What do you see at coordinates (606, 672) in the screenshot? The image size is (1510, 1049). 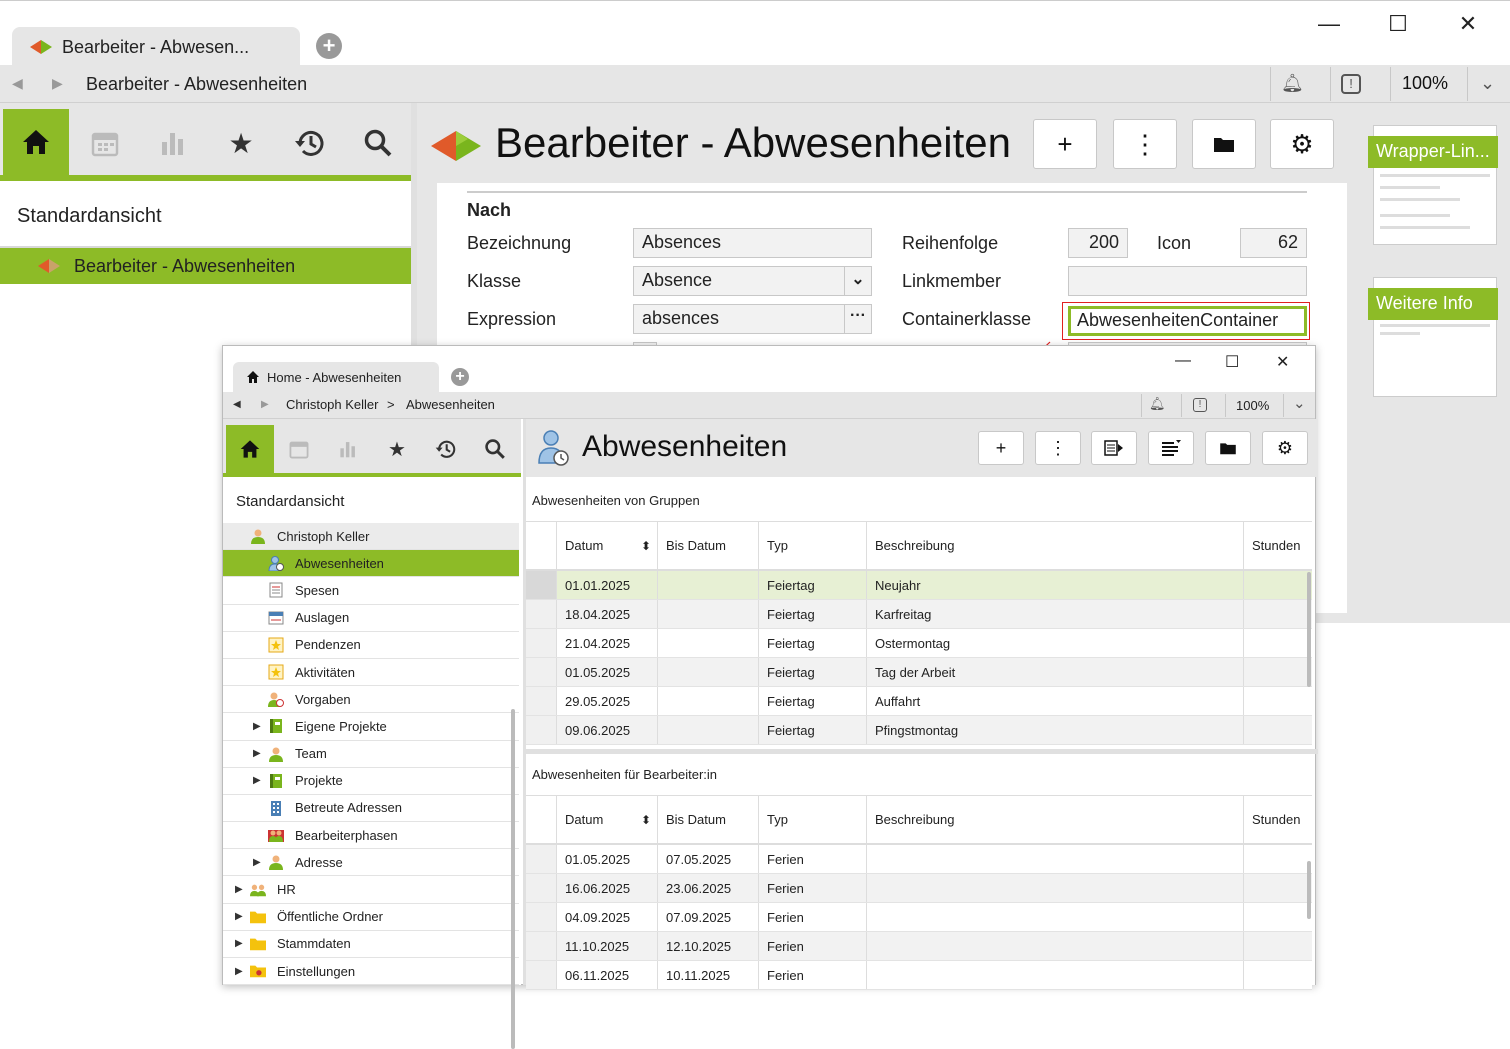 I see `table-cell: 01.05.2025` at bounding box center [606, 672].